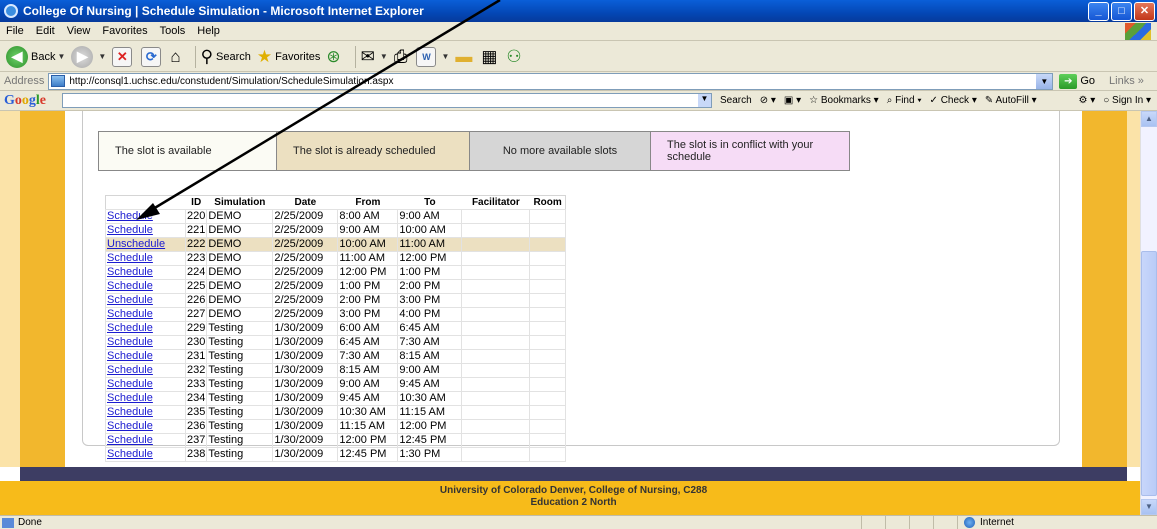 The width and height of the screenshot is (1157, 529). I want to click on news-icon: ▣ ▾, so click(792, 100).